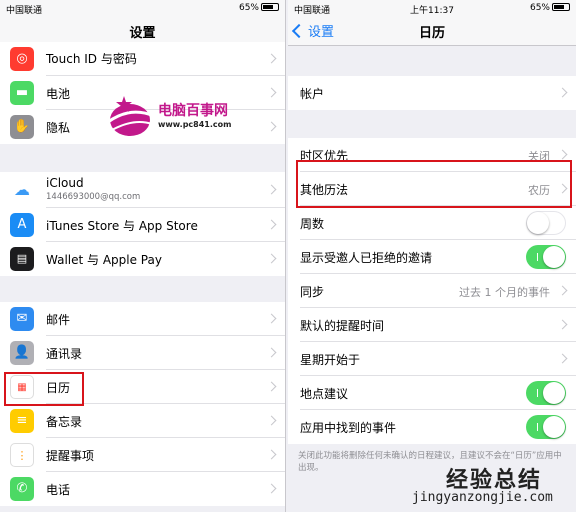  I want to click on events-found-in-apps-toggle, so click(546, 427).